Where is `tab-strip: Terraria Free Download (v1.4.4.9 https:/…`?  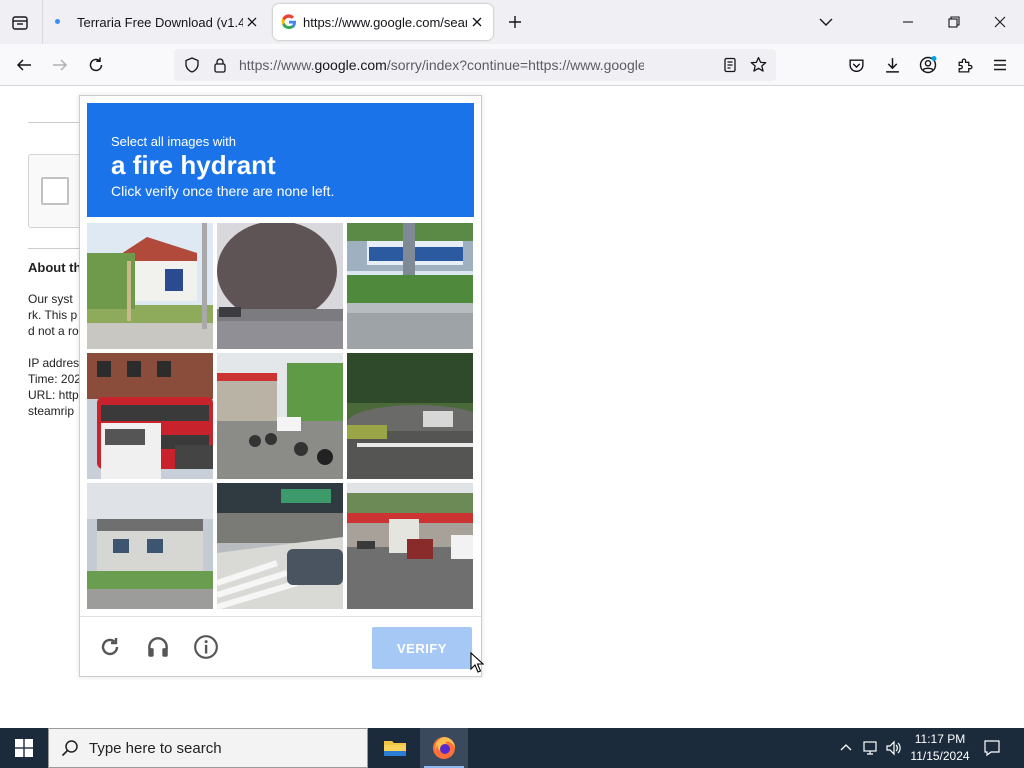 tab-strip: Terraria Free Download (v1.4.4.9 https:/… is located at coordinates (512, 22).